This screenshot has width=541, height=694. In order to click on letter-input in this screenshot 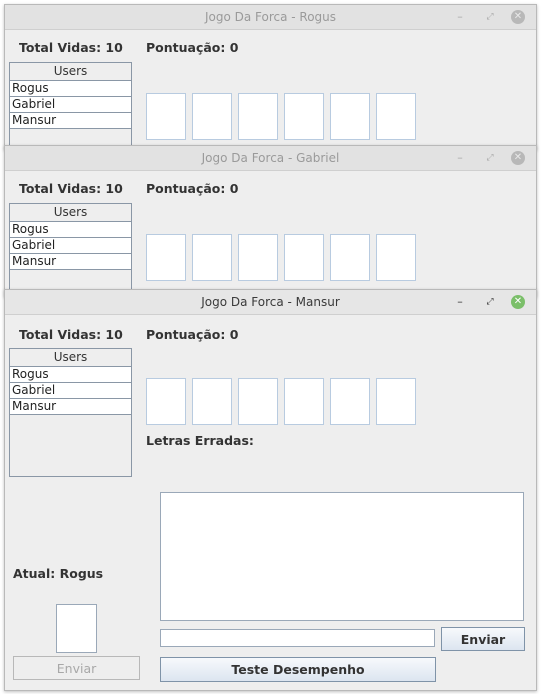, I will do `click(76, 628)`.